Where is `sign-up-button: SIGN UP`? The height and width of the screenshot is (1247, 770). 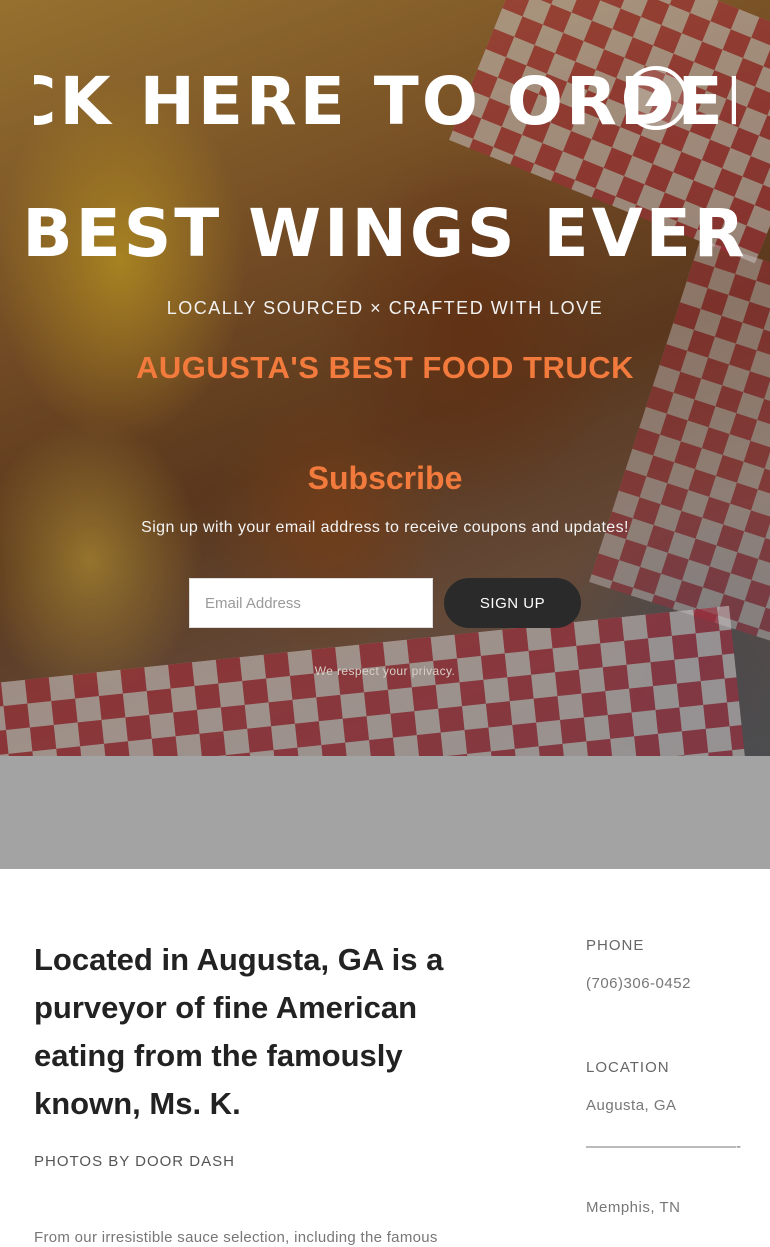 sign-up-button: SIGN UP is located at coordinates (512, 603).